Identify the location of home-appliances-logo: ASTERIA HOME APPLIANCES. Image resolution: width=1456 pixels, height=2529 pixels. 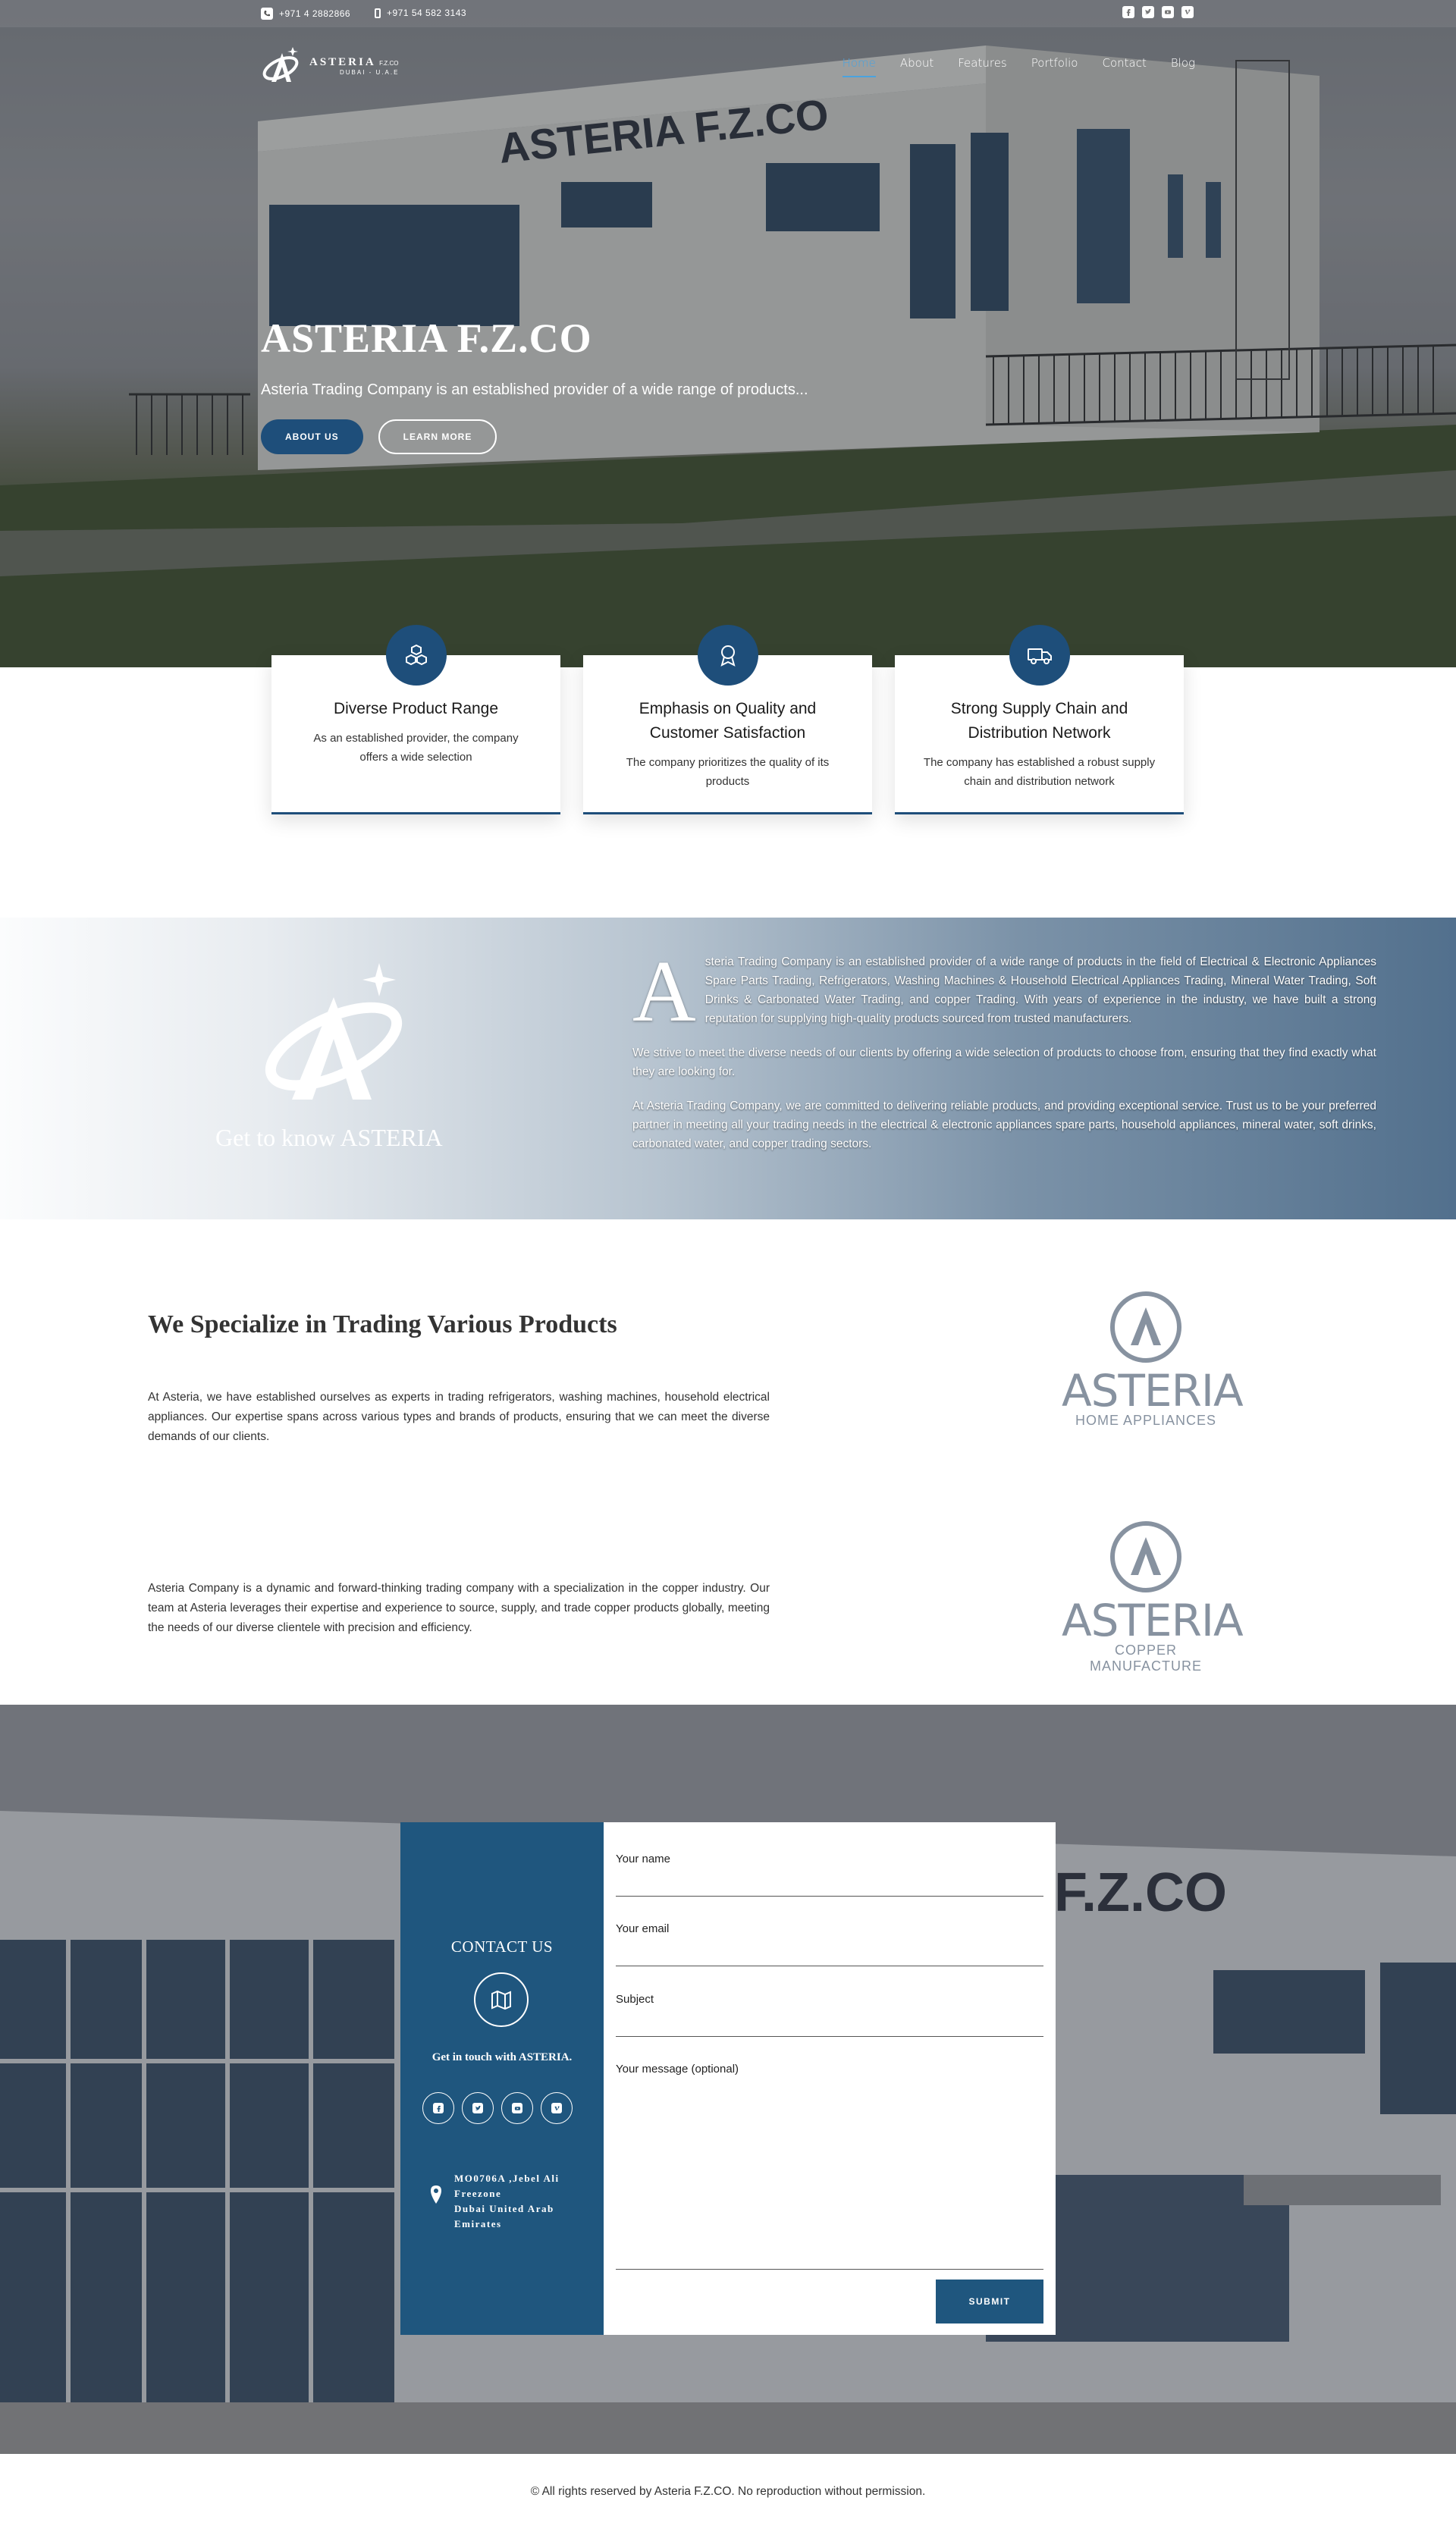
(1153, 1359).